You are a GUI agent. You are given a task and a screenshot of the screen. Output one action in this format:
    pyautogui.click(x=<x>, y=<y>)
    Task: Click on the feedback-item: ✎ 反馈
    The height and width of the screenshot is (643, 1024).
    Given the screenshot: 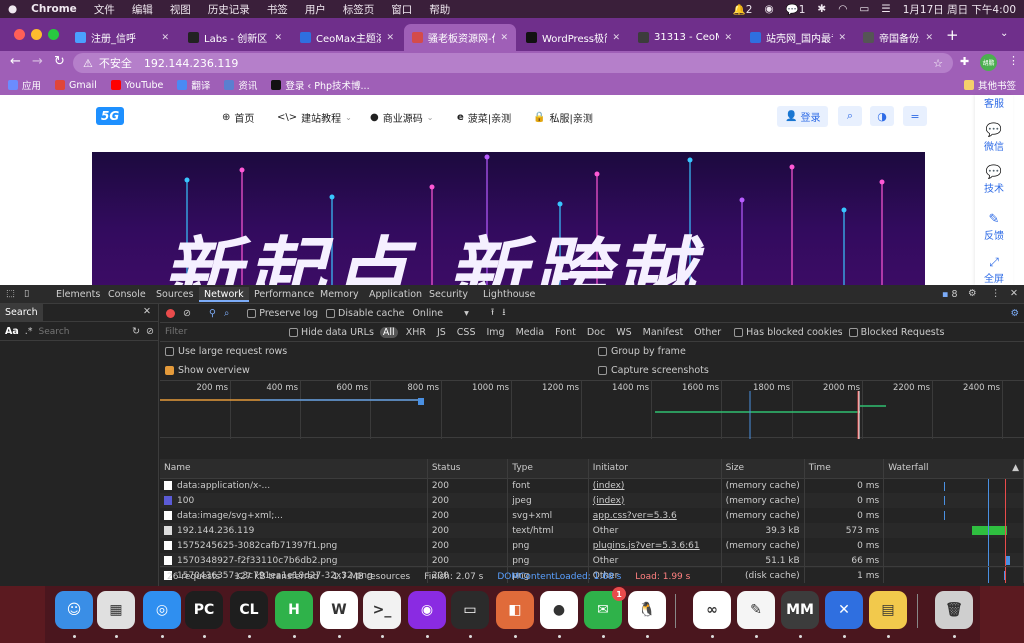 What is the action you would take?
    pyautogui.click(x=994, y=227)
    